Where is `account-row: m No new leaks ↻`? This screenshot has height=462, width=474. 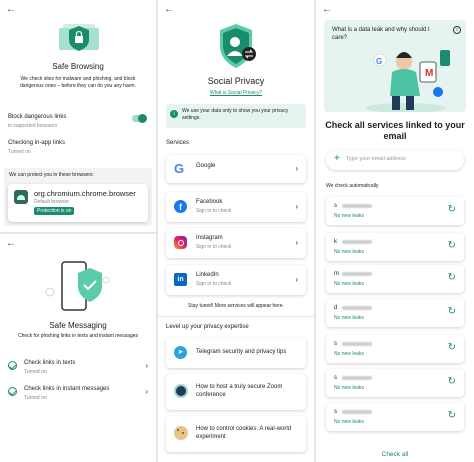 account-row: m No new leaks ↻ is located at coordinates (395, 279).